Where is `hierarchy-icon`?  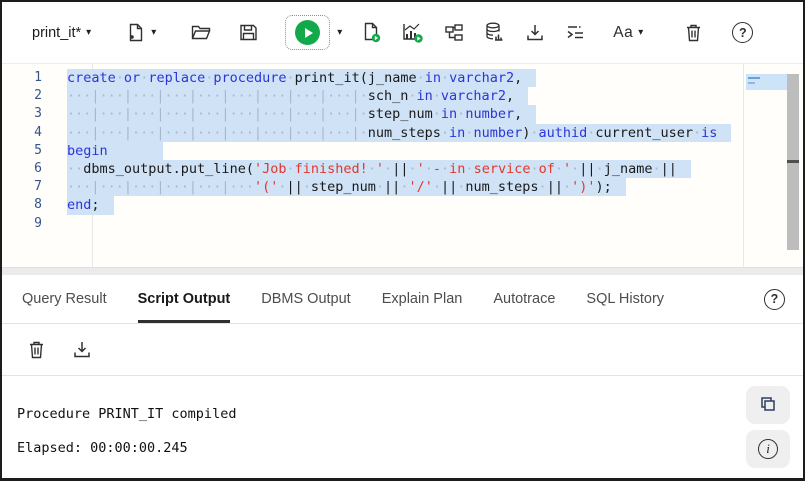
hierarchy-icon is located at coordinates (454, 33).